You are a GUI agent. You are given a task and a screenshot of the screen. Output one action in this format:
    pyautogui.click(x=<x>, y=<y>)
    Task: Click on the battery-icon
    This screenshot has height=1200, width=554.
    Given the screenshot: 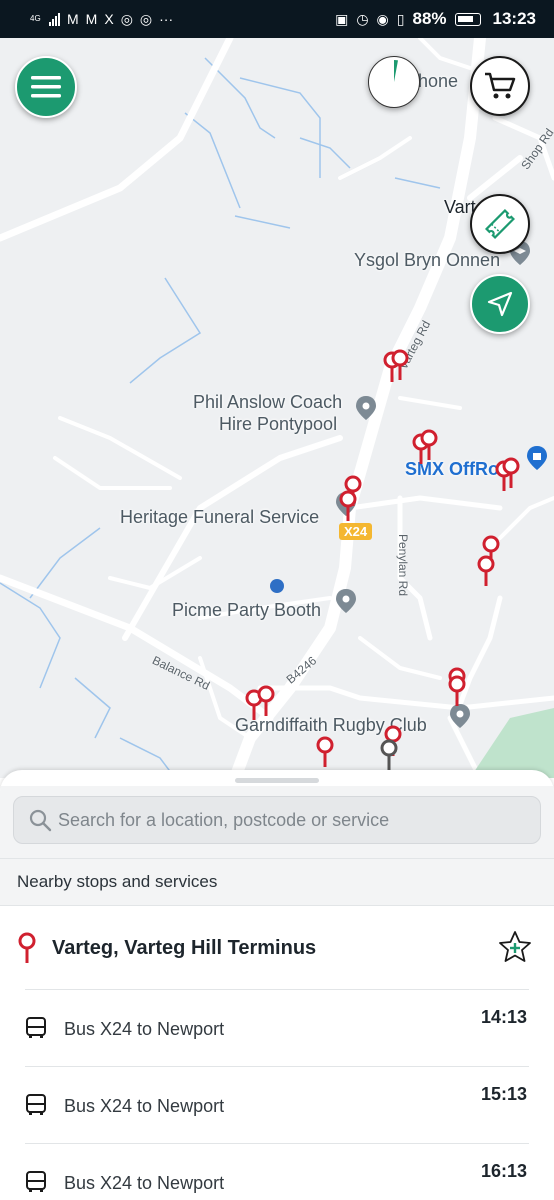 What is the action you would take?
    pyautogui.click(x=467, y=19)
    